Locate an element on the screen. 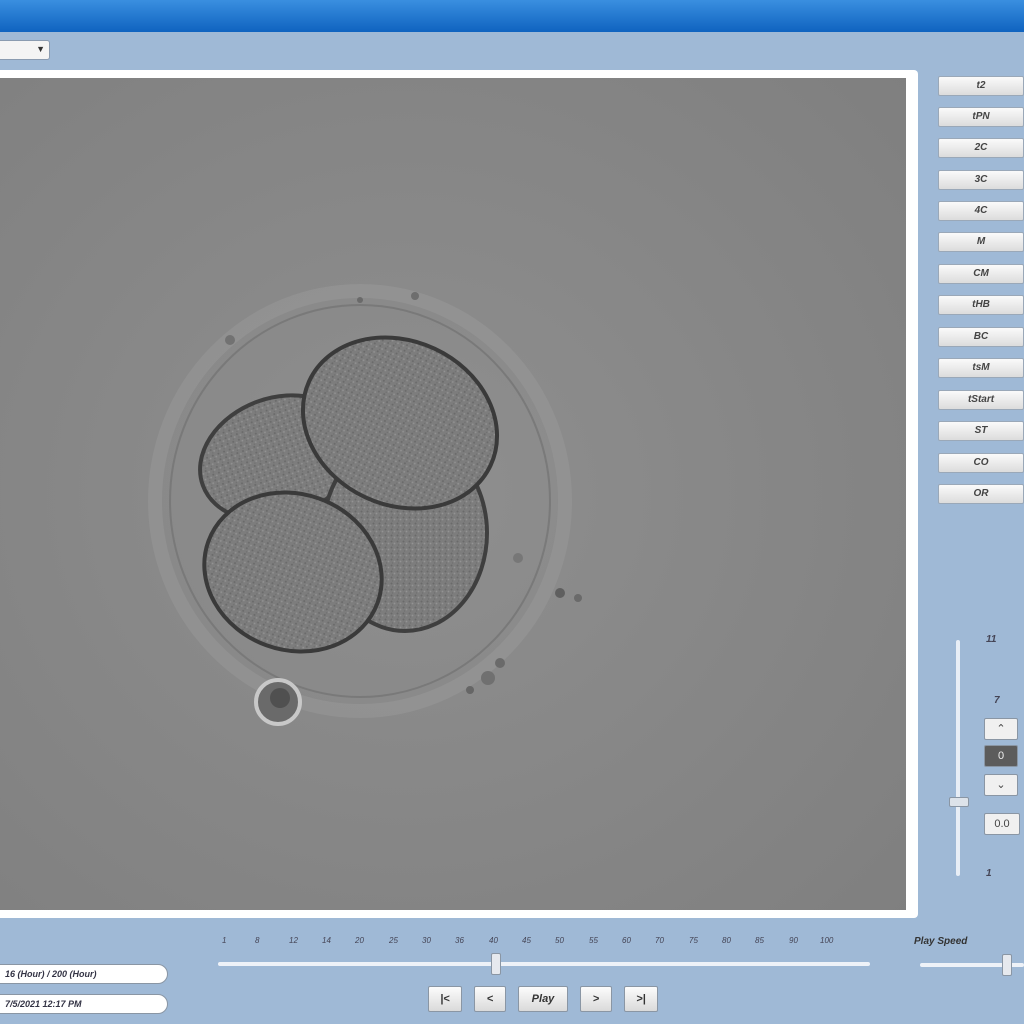  timeline-slider is located at coordinates (544, 964).